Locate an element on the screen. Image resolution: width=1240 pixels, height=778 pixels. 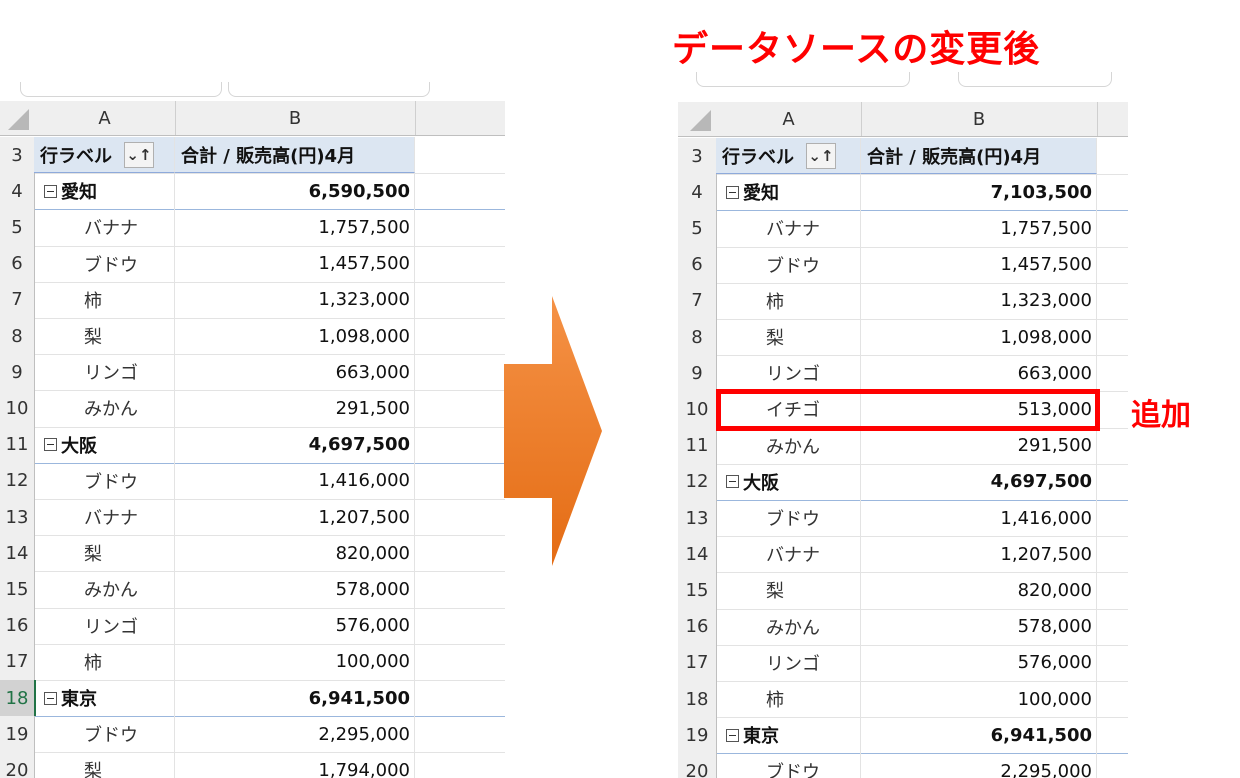
cell-b: 7,103,500 is located at coordinates (979, 192).